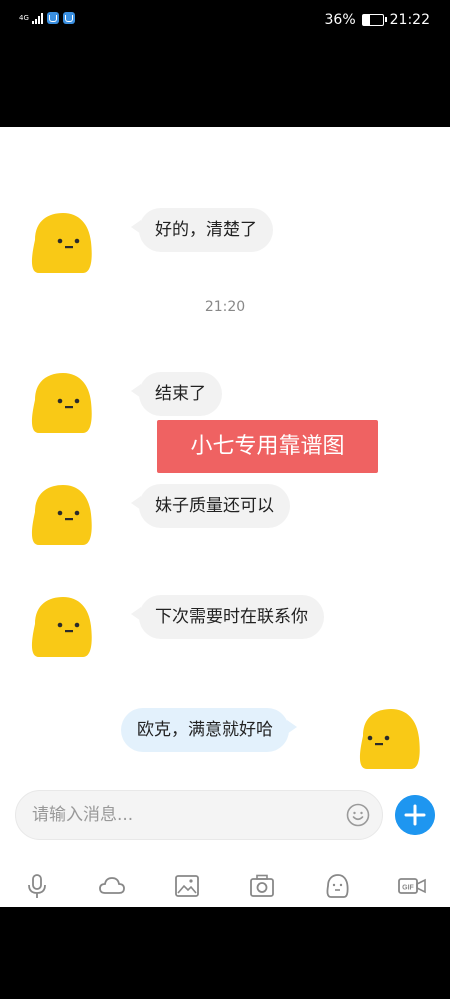 This screenshot has width=450, height=999. What do you see at coordinates (262, 886) in the screenshot?
I see `camera-icon` at bounding box center [262, 886].